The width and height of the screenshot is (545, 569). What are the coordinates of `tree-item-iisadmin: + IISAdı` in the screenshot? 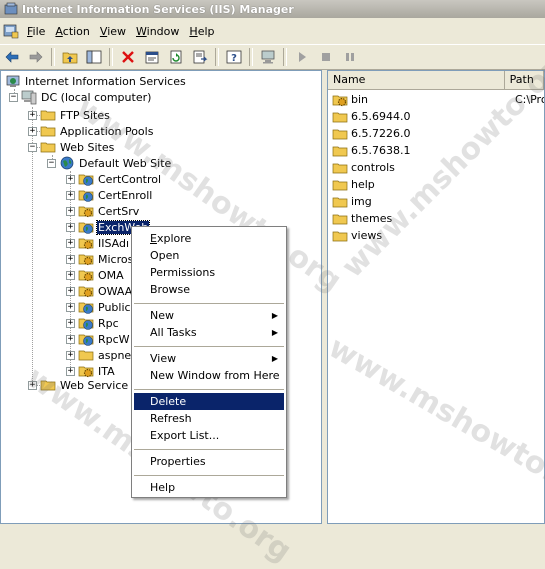 It's located at (98, 243).